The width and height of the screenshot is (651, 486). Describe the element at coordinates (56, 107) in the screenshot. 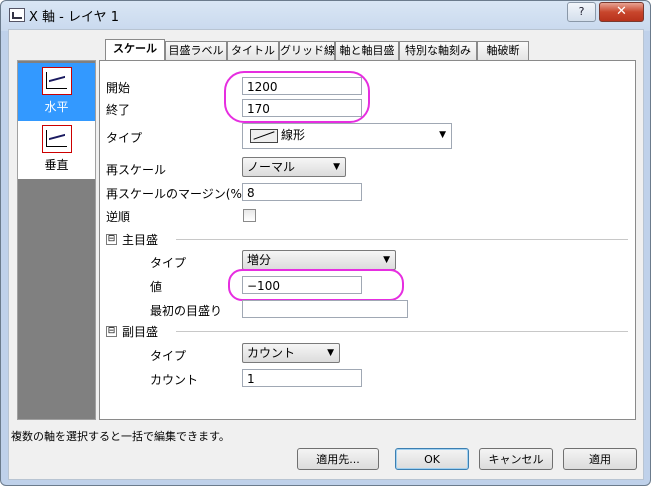

I see `axis-item-label: 水平` at that location.